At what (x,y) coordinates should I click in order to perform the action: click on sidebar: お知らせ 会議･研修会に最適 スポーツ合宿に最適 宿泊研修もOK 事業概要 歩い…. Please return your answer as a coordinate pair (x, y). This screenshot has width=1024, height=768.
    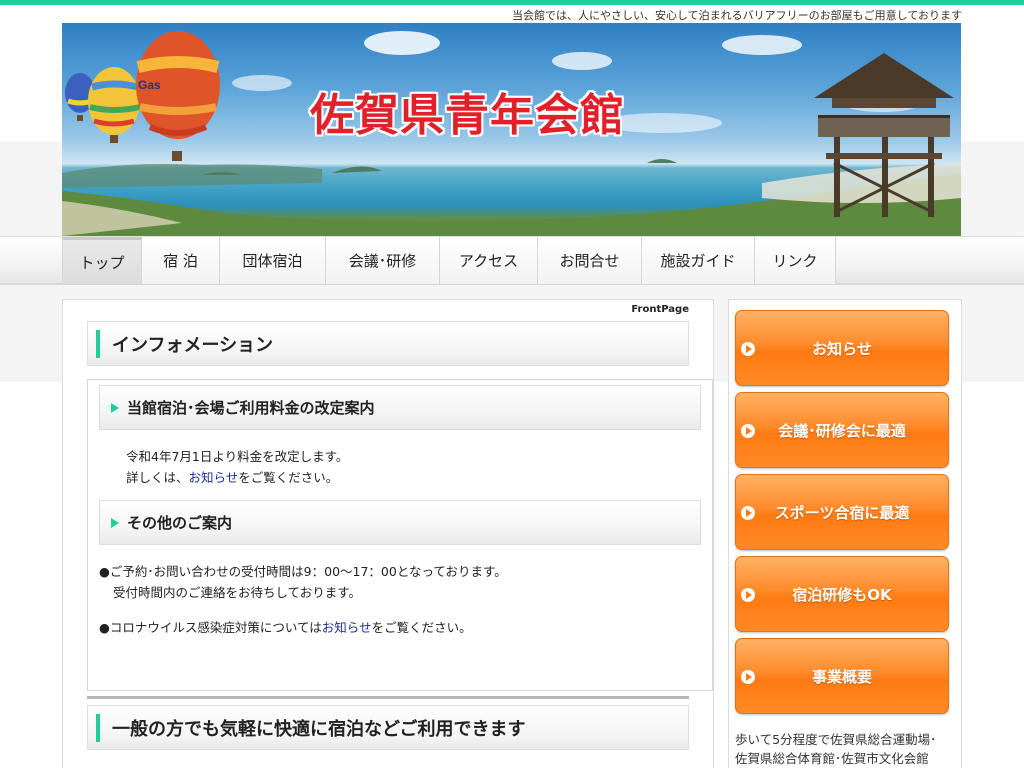
    Looking at the image, I should click on (845, 533).